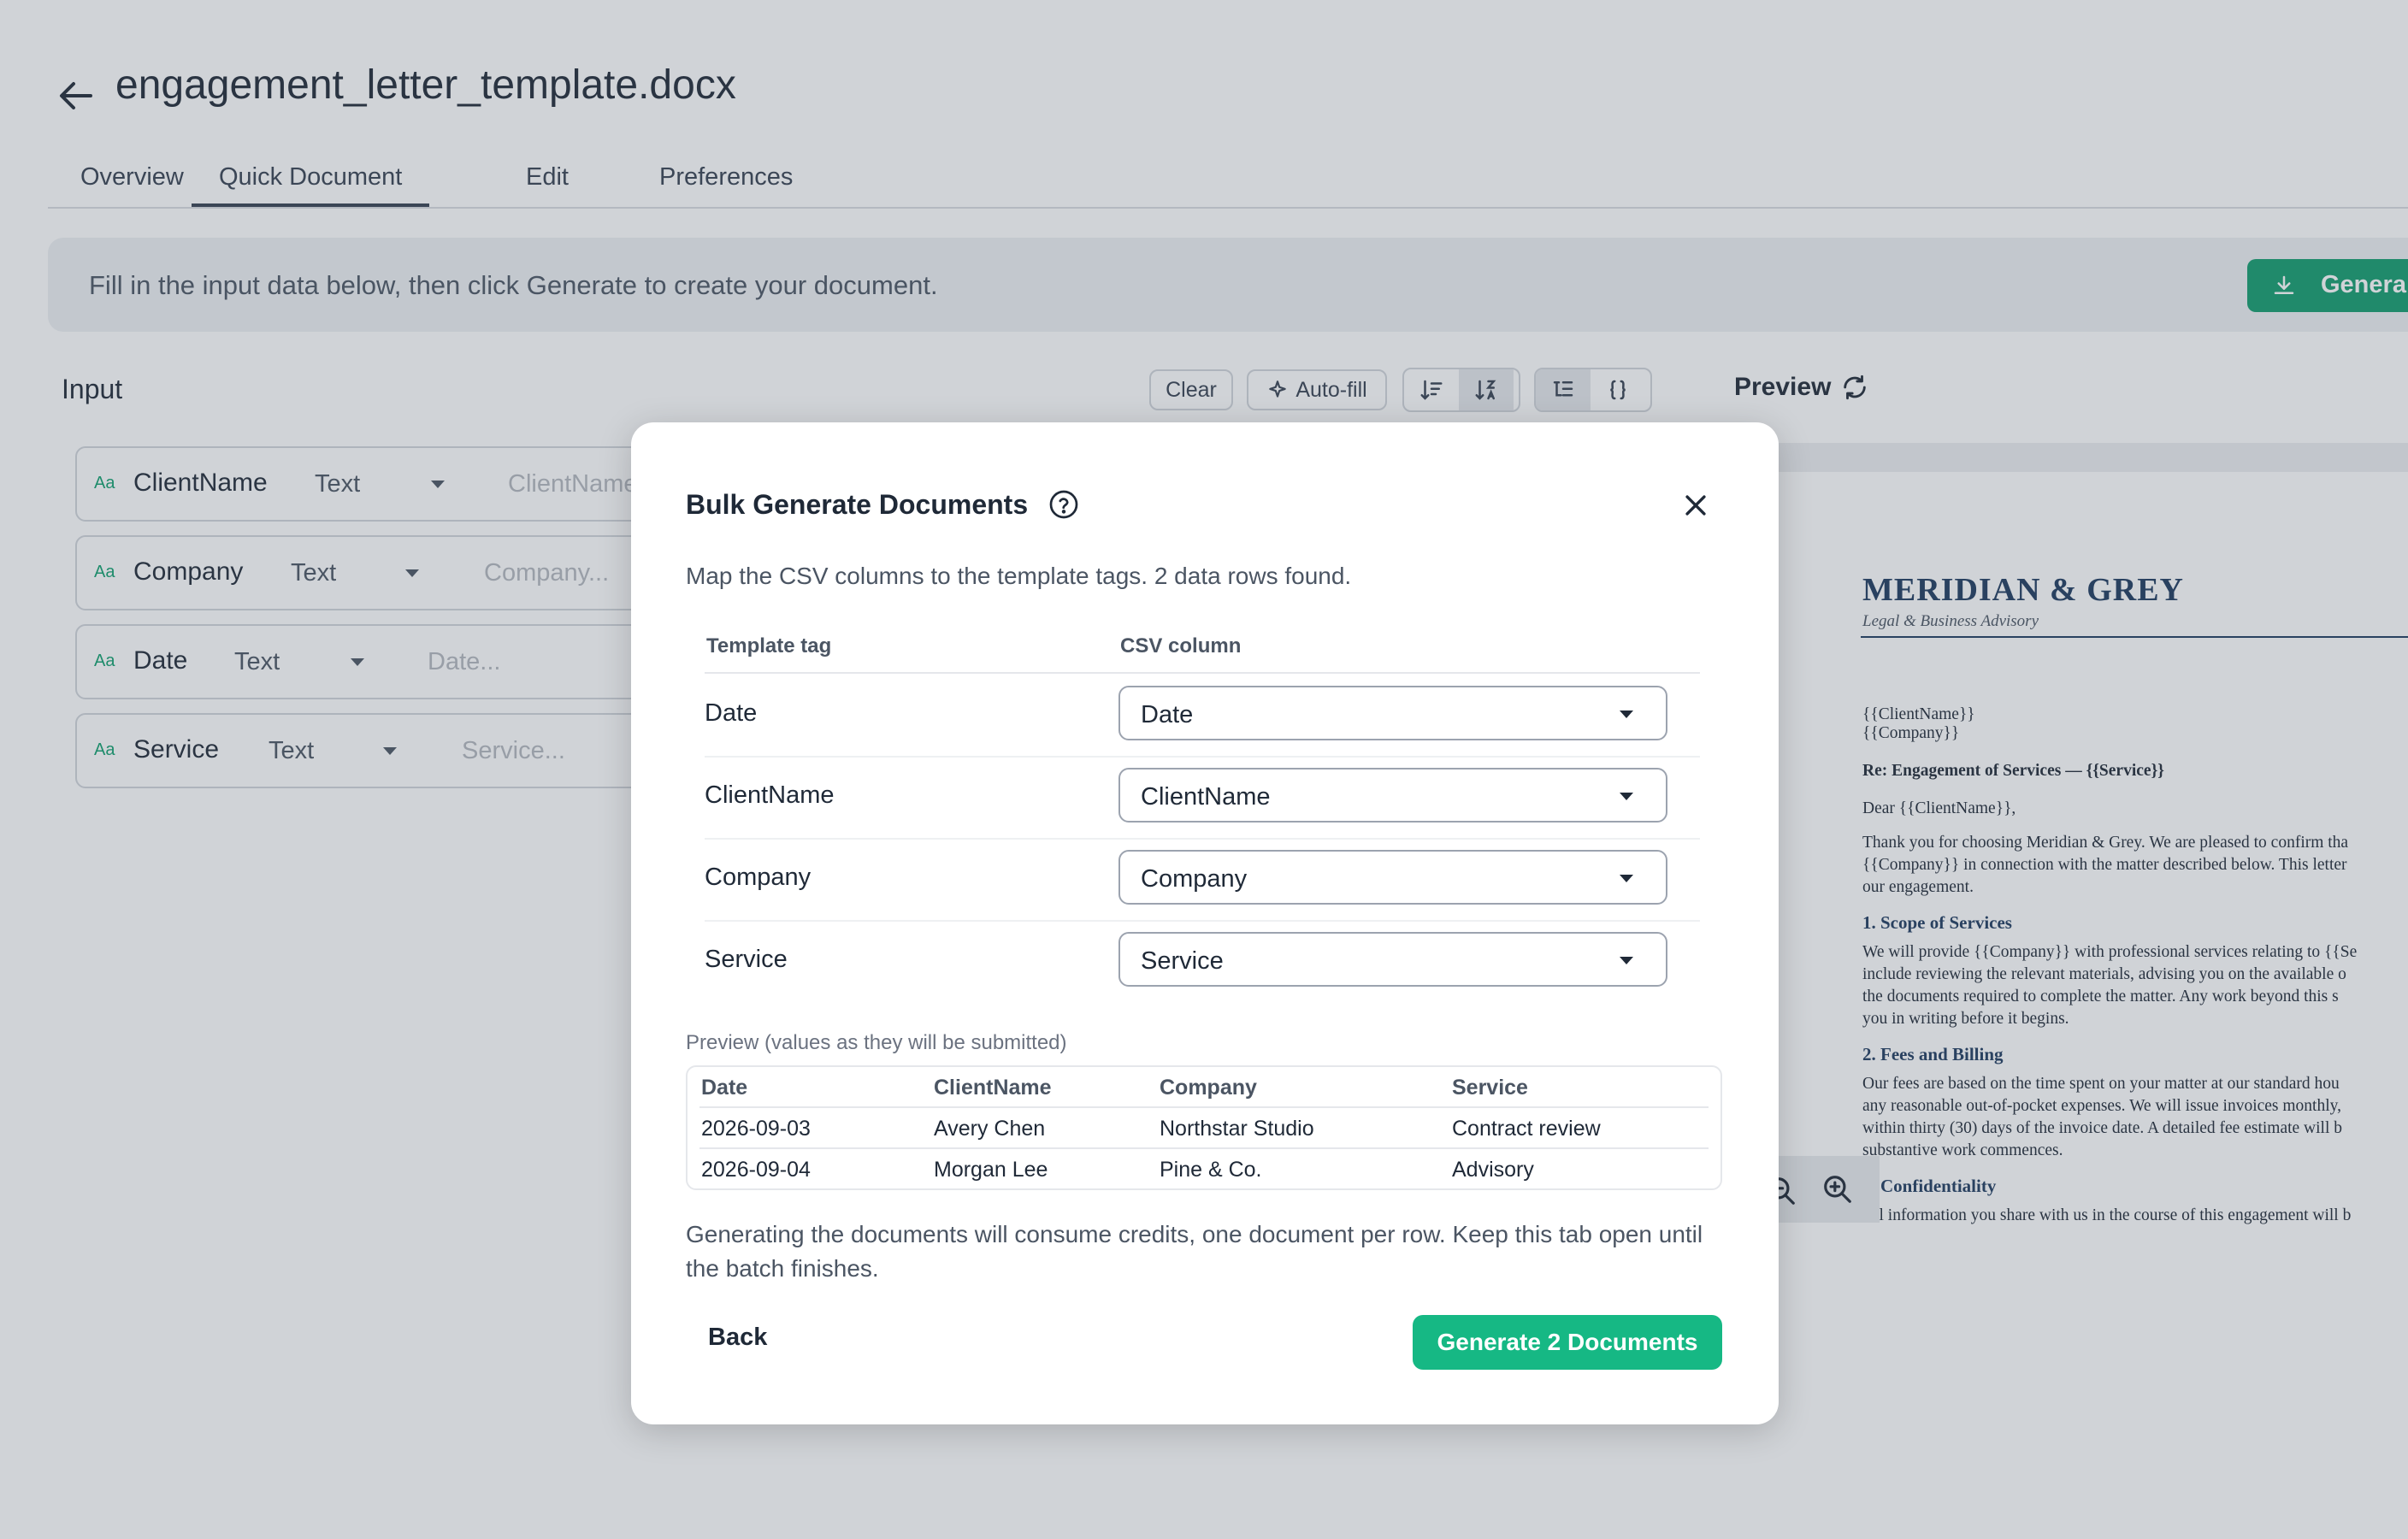  Describe the element at coordinates (1211, 1170) in the screenshot. I see `table-cell: Pine & Co.` at that location.